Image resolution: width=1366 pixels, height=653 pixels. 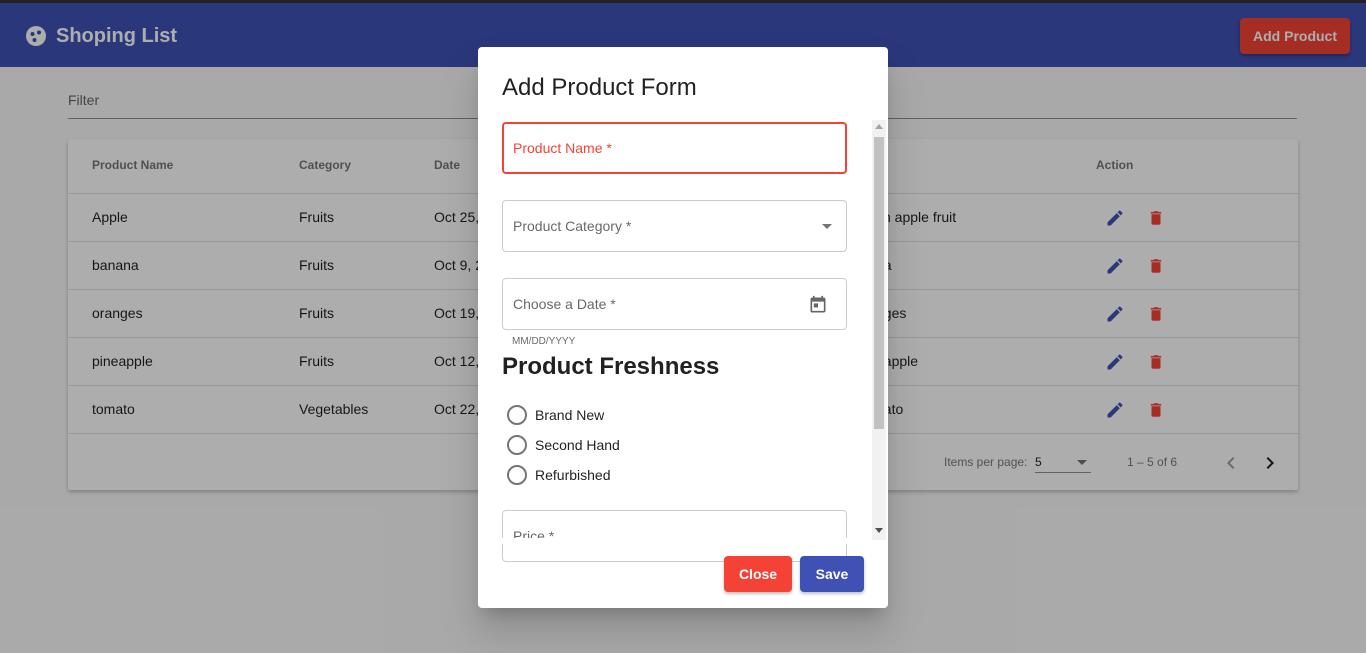 I want to click on product-category-label: Product Category *, so click(x=572, y=226).